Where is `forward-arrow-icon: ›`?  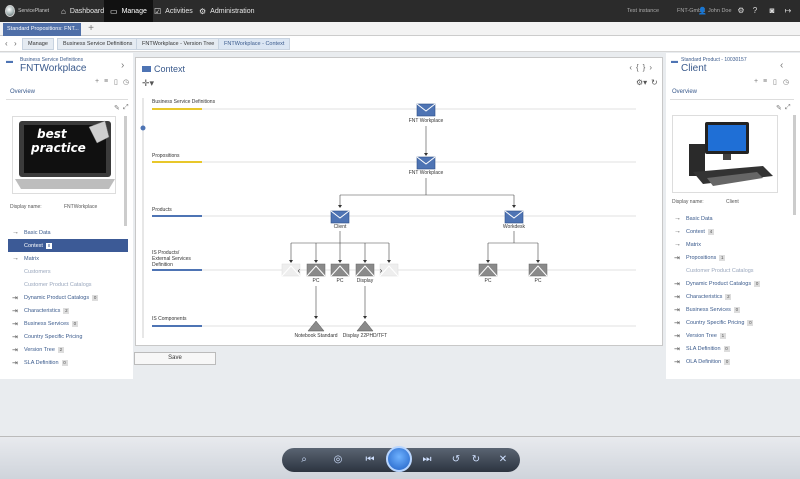 forward-arrow-icon: › is located at coordinates (15, 43).